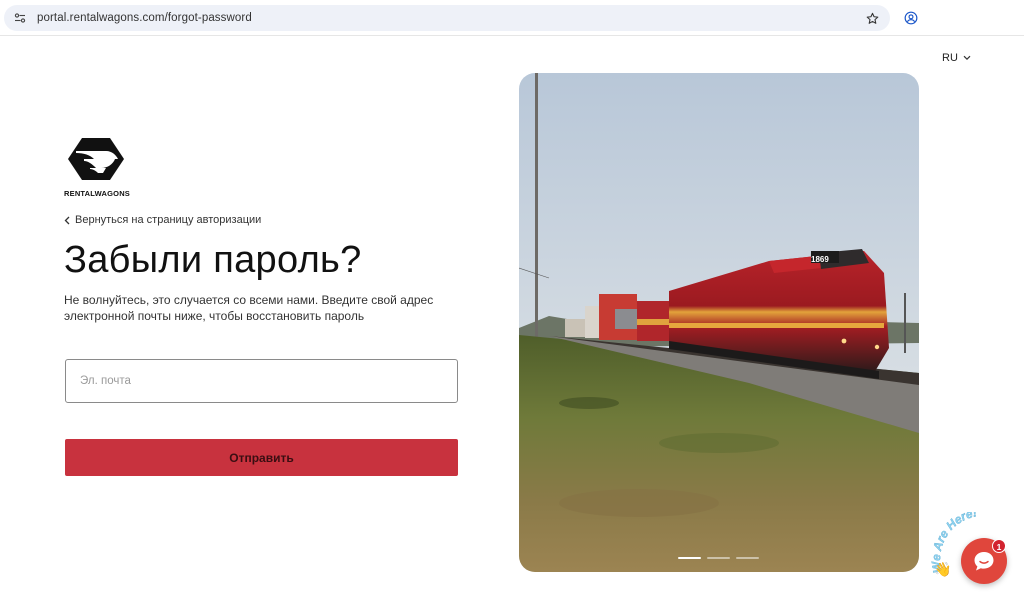 This screenshot has width=1024, height=602. I want to click on browser-toolbar: portal.rentalwagons.com/forgot-password, so click(512, 18).